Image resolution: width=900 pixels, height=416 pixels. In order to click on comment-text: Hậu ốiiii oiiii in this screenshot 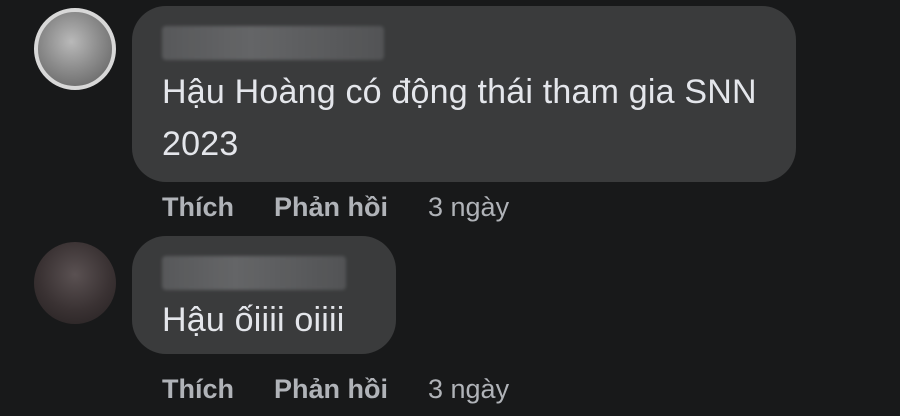, I will do `click(253, 320)`.